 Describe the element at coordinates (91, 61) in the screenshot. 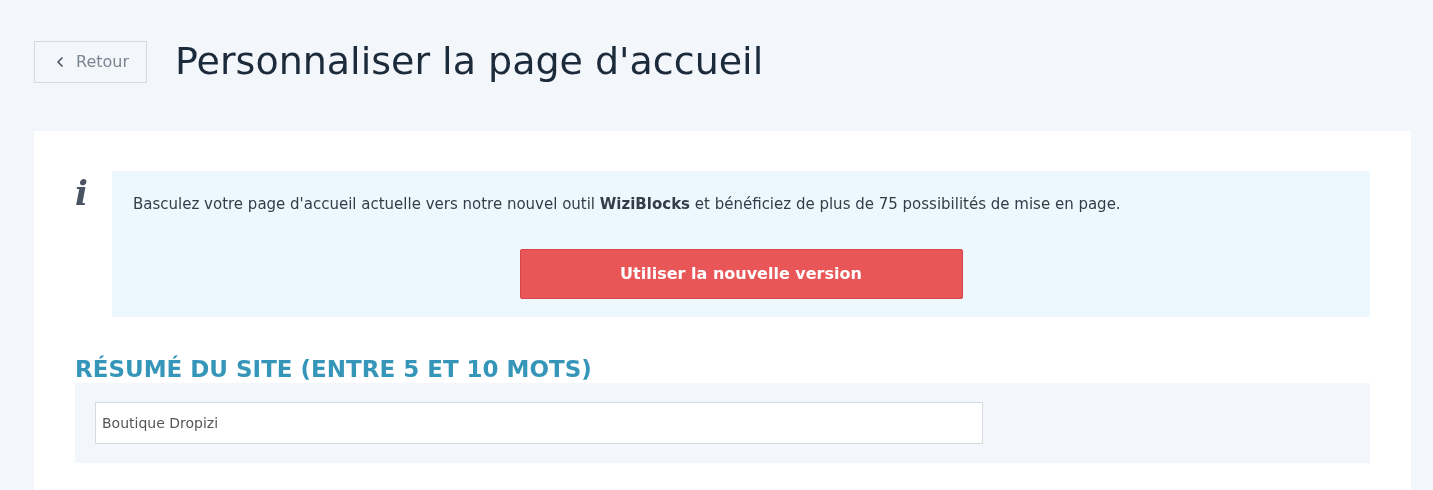

I see `back-button: Retour` at that location.